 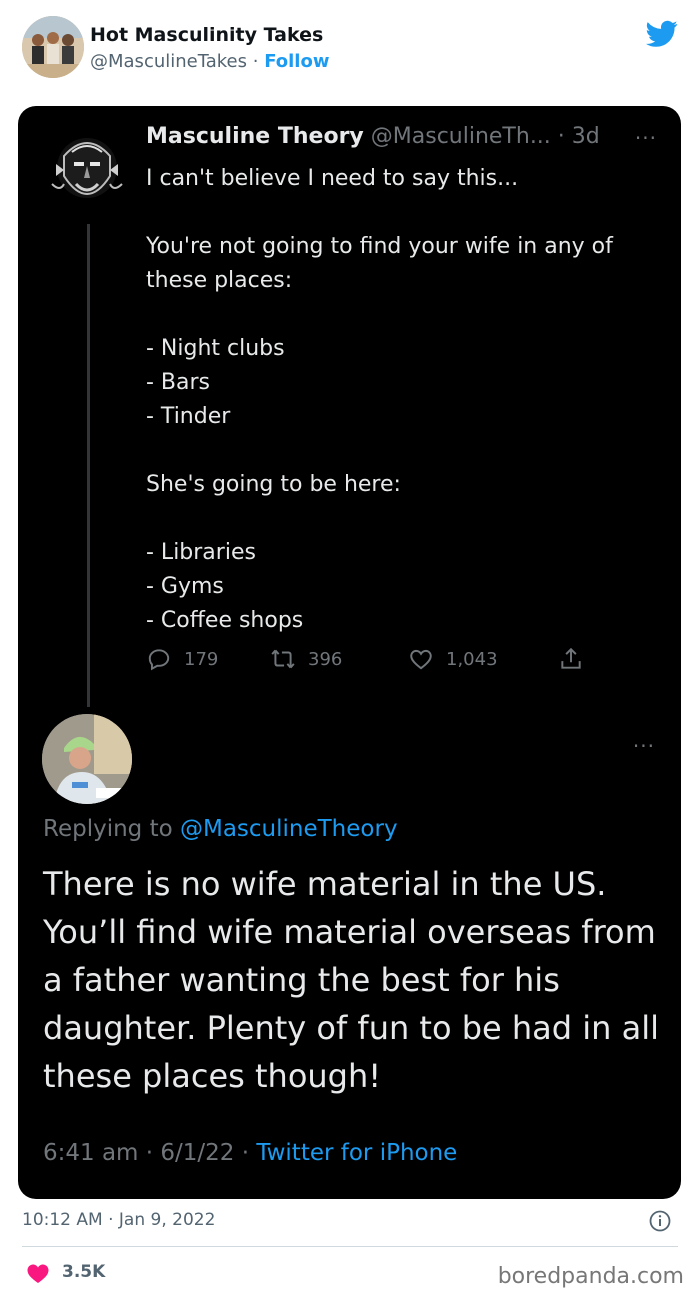 What do you see at coordinates (206, 35) in the screenshot?
I see `author-name: Hot Masculinity Takes` at bounding box center [206, 35].